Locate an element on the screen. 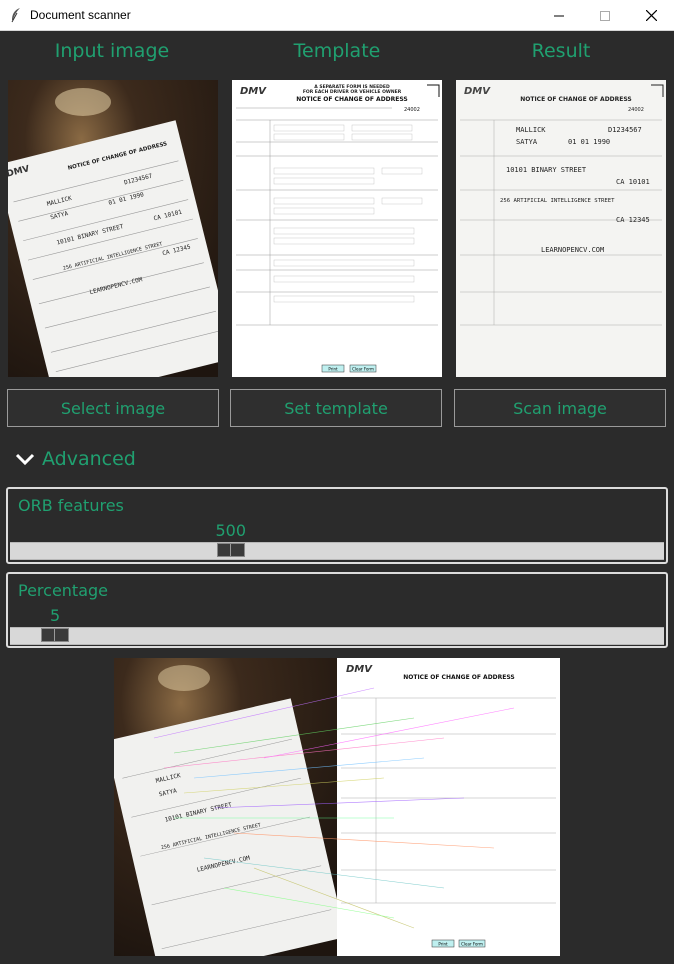  orb-features-slider-thumb is located at coordinates (231, 550).